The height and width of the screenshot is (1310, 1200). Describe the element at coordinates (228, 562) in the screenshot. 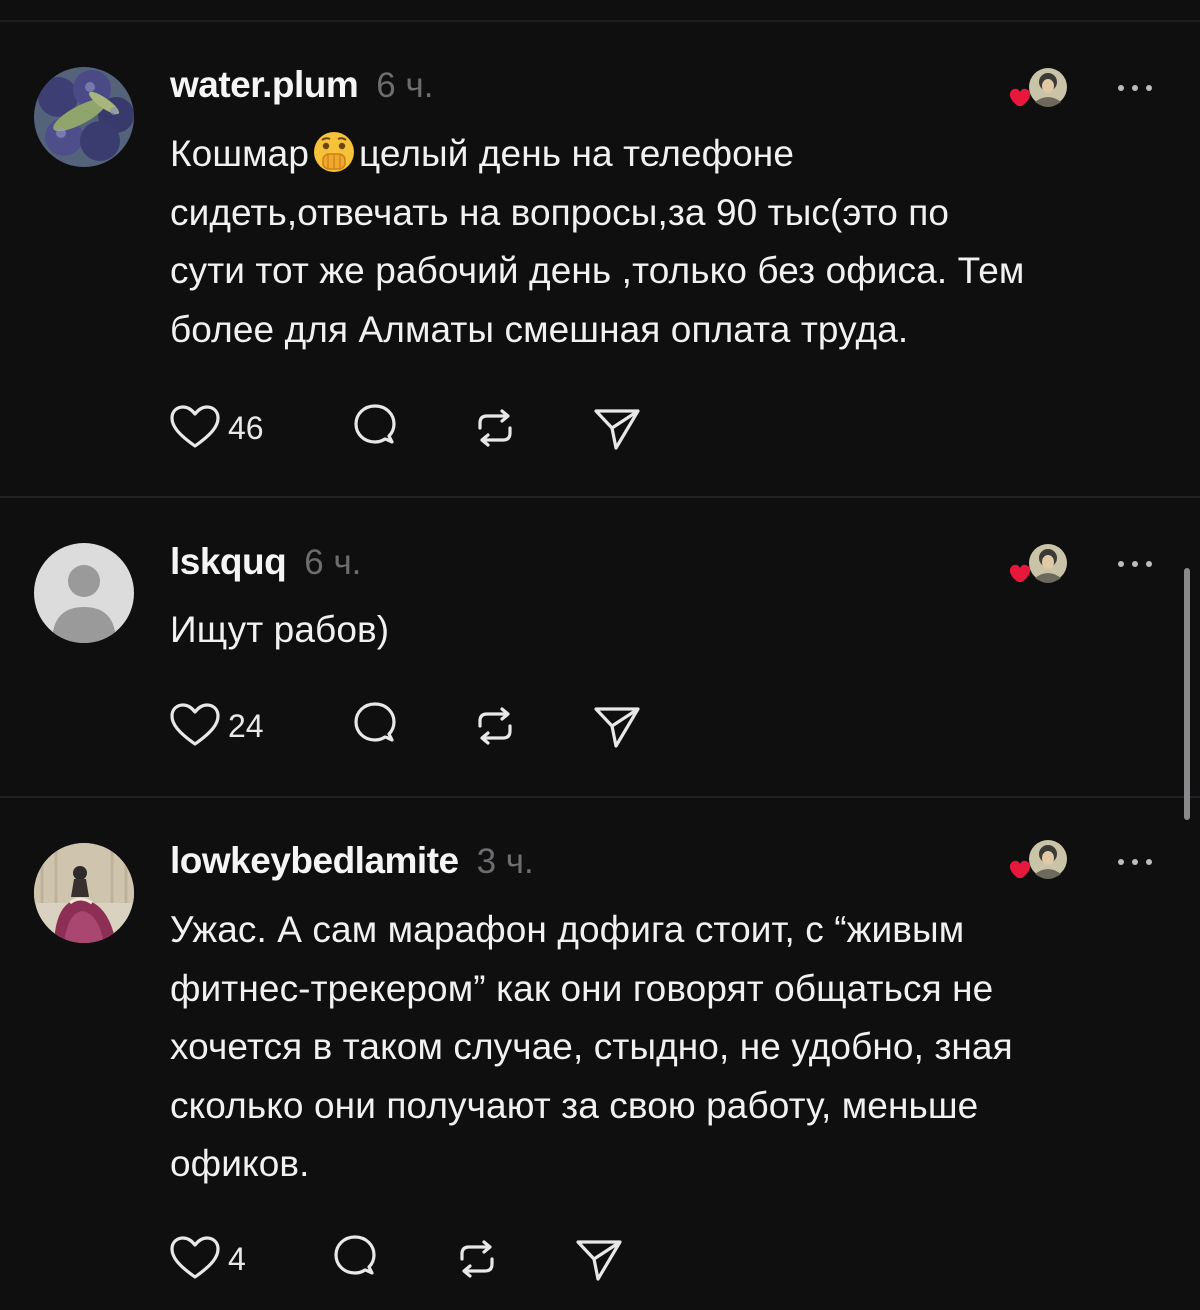

I see `username: lskquq` at that location.